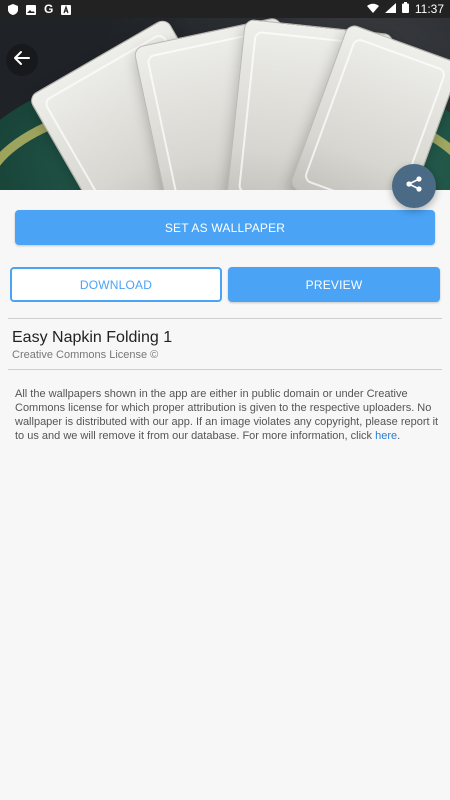 Image resolution: width=450 pixels, height=800 pixels. What do you see at coordinates (31, 9) in the screenshot?
I see `image-icon` at bounding box center [31, 9].